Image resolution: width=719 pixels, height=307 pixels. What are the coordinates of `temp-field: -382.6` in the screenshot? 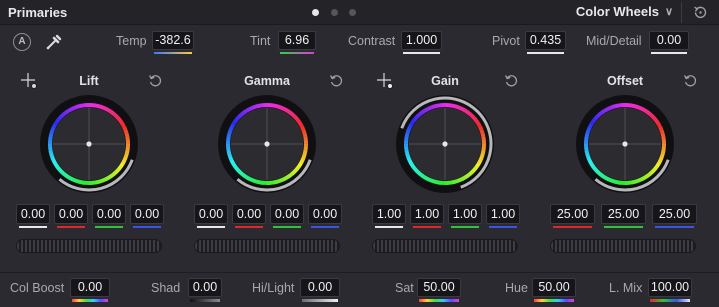 It's located at (173, 40).